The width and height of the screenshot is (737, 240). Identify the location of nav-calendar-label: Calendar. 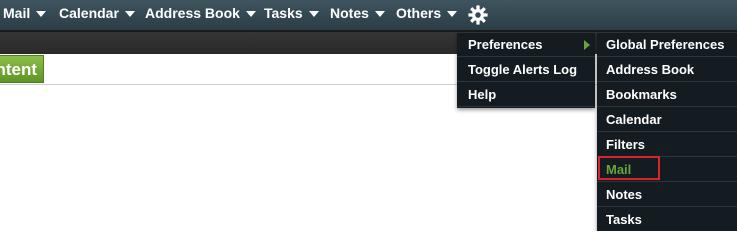
(89, 13).